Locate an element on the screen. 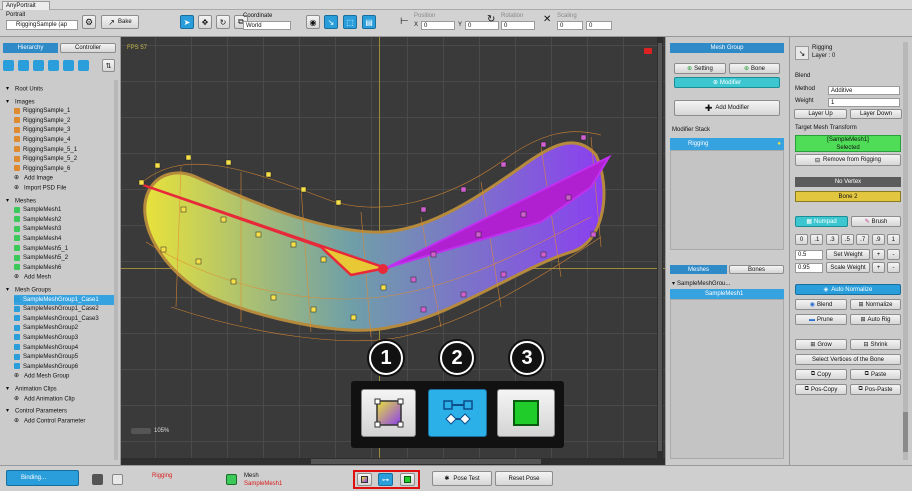  set-weight-plus: + is located at coordinates (878, 254).